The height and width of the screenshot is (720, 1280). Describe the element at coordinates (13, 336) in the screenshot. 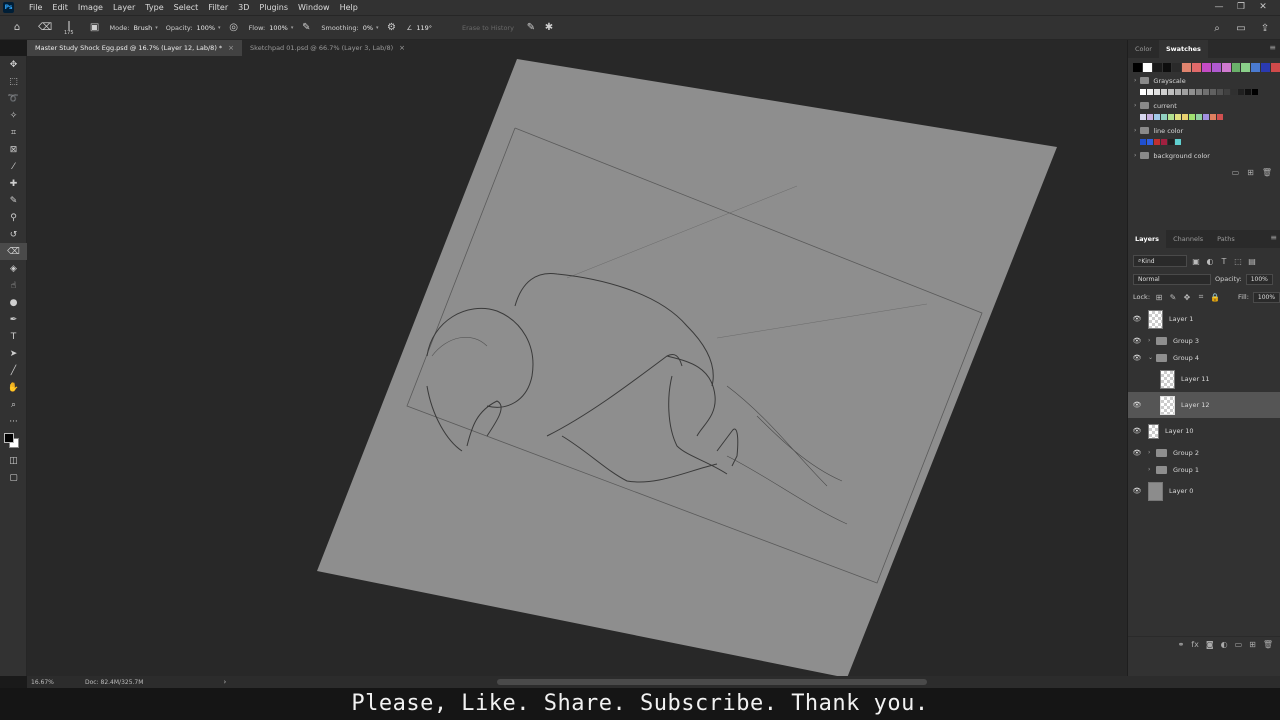

I see `type-tool-icon: T` at that location.